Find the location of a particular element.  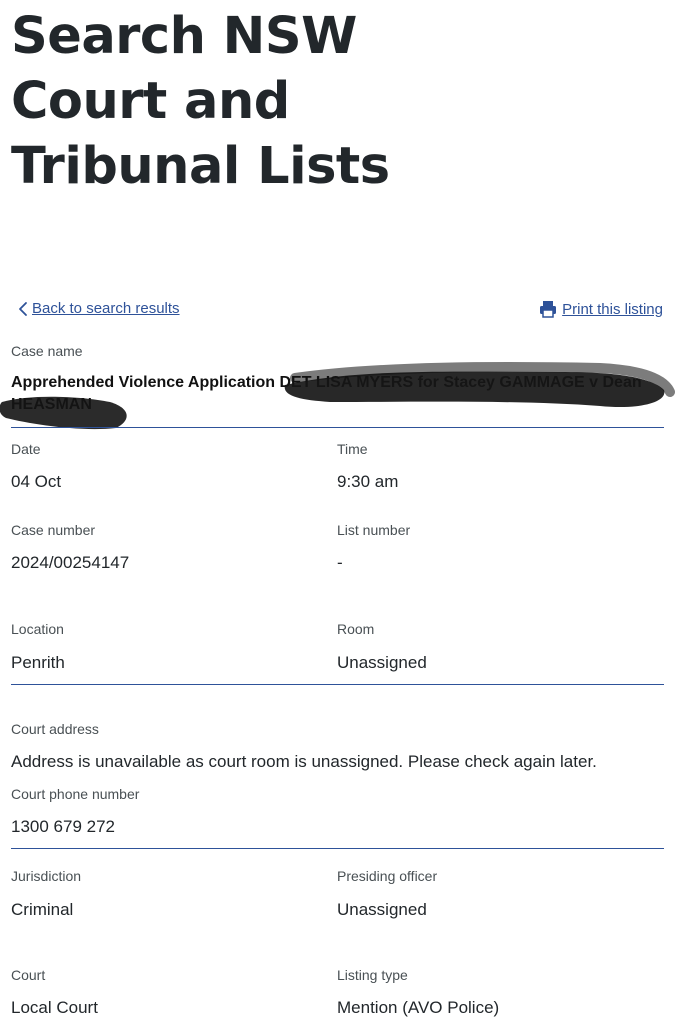

room-value: Unassigned is located at coordinates (382, 662).